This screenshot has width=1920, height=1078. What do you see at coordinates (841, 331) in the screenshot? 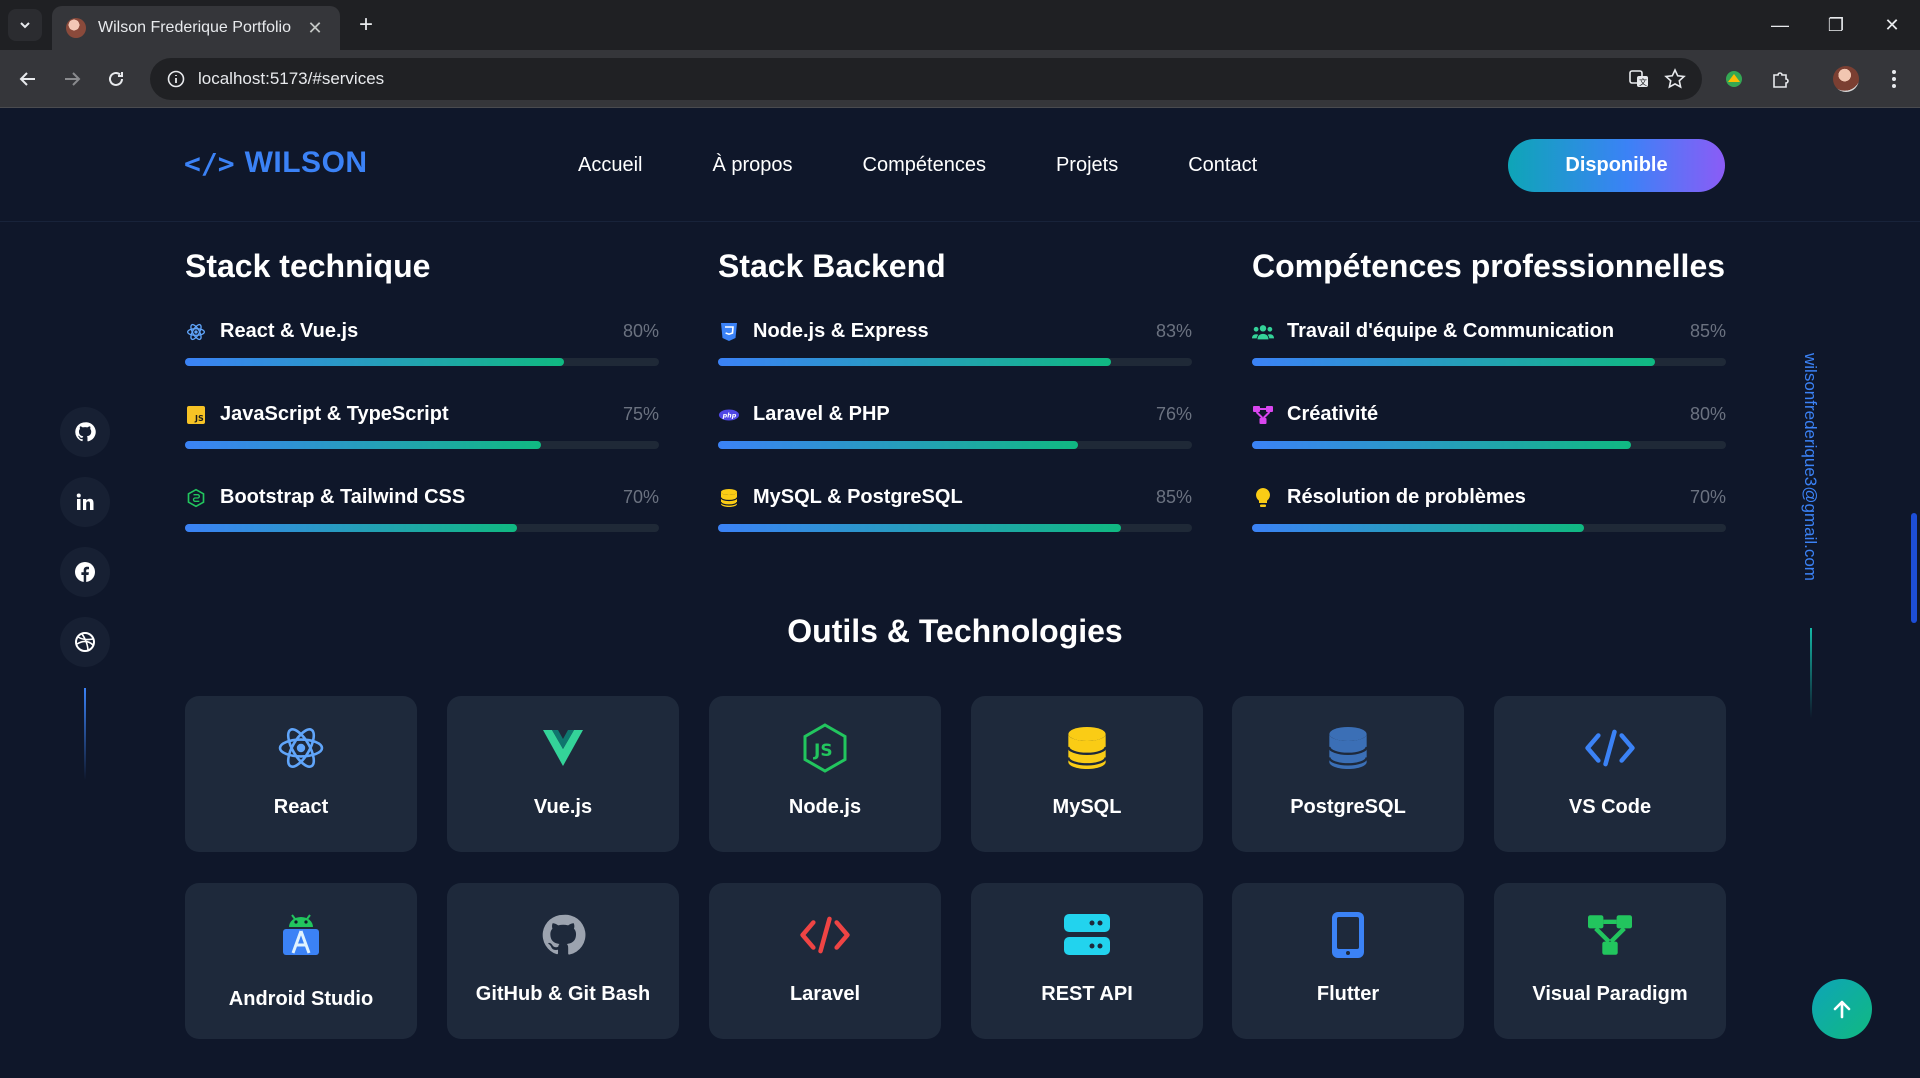
I see `skill-name: Node.js & Express` at bounding box center [841, 331].